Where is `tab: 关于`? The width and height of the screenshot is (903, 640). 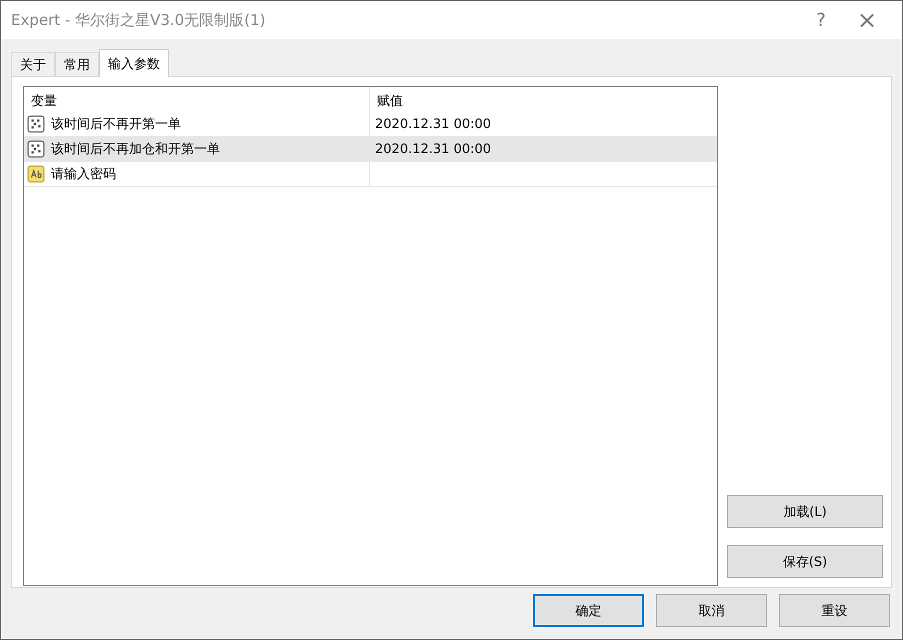
tab: 关于 is located at coordinates (33, 64).